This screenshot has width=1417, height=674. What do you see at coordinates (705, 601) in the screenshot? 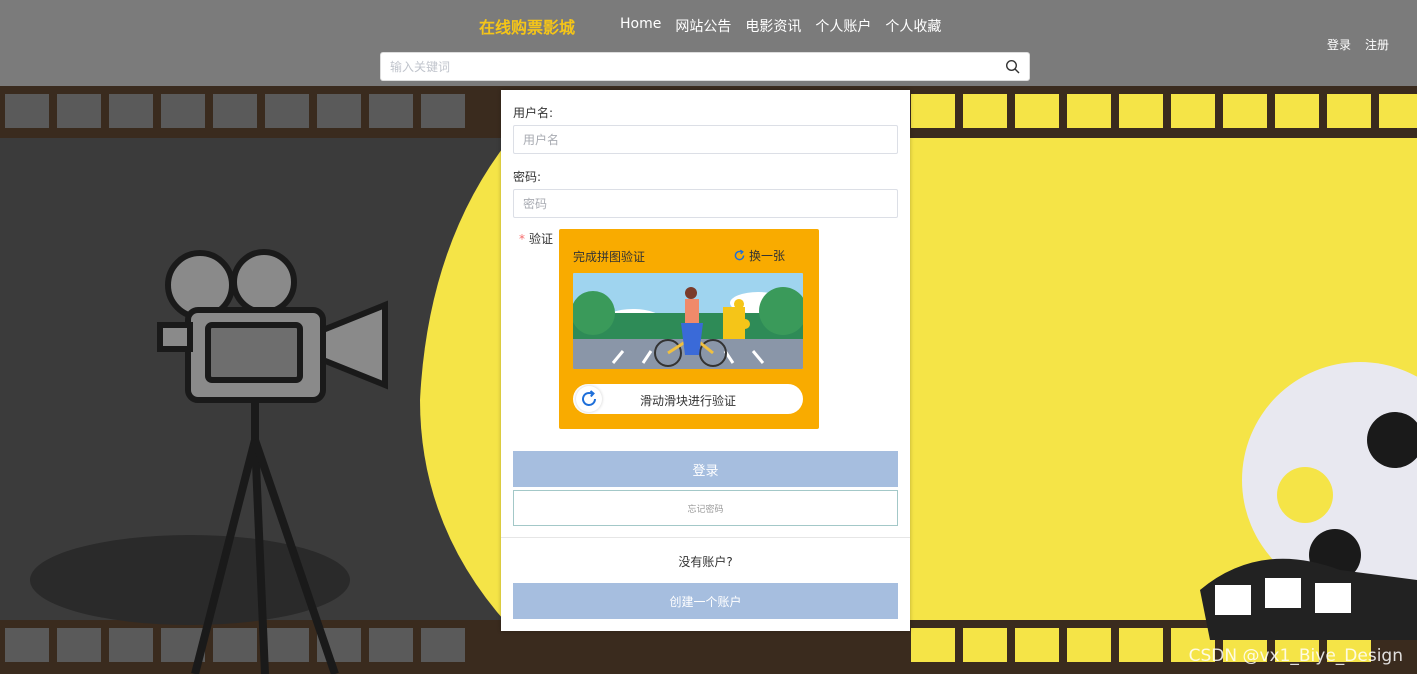
I see `create-account-button: 创建一个账户` at bounding box center [705, 601].